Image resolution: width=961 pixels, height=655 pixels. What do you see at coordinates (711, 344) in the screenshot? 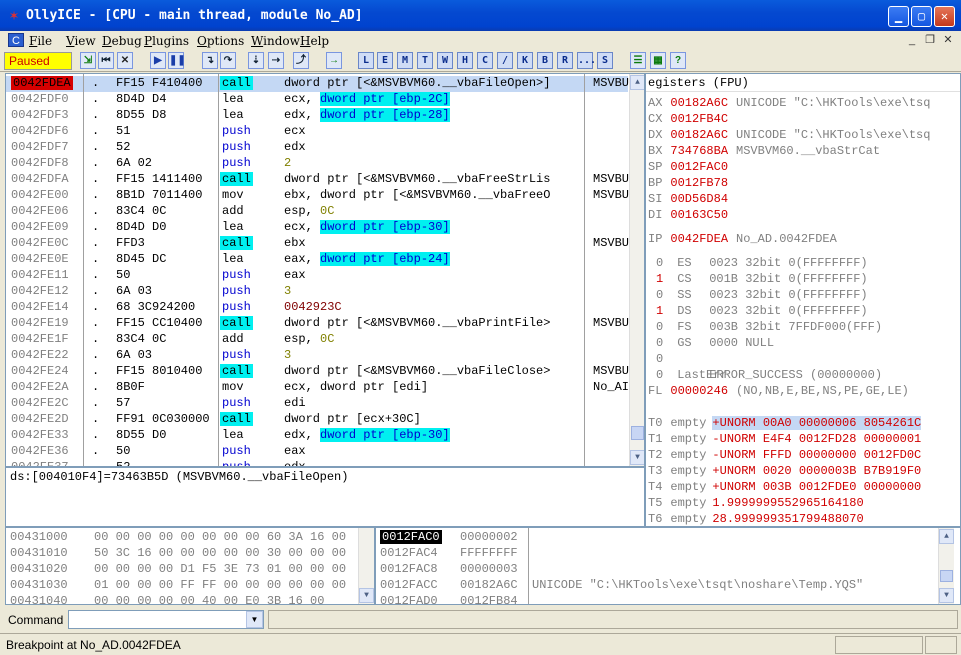
I see `register-row: 0 GS 0000 NULL` at bounding box center [711, 344].